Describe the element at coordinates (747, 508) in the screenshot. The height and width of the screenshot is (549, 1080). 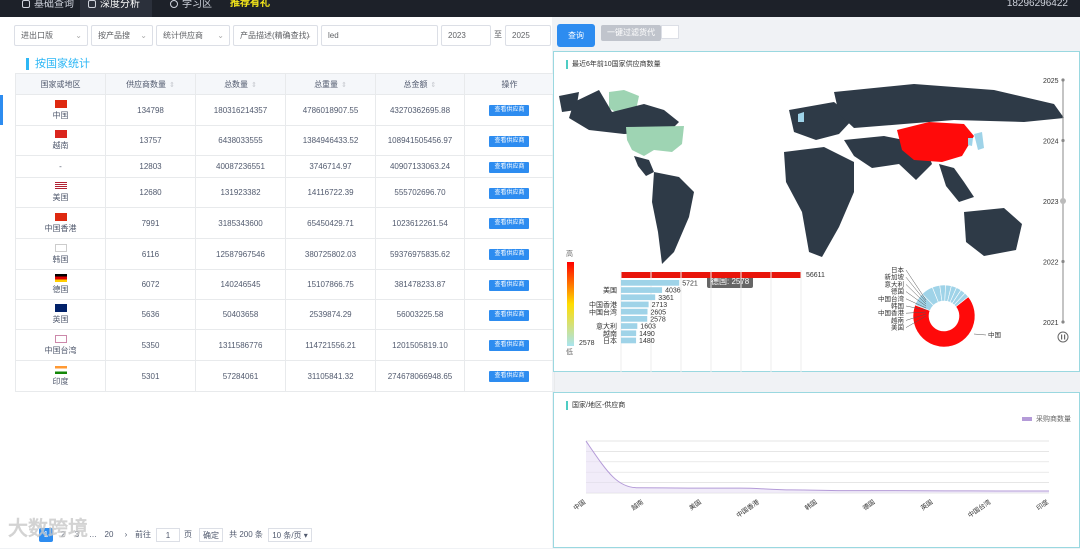
I see `line-x-tick: 中国香港` at that location.